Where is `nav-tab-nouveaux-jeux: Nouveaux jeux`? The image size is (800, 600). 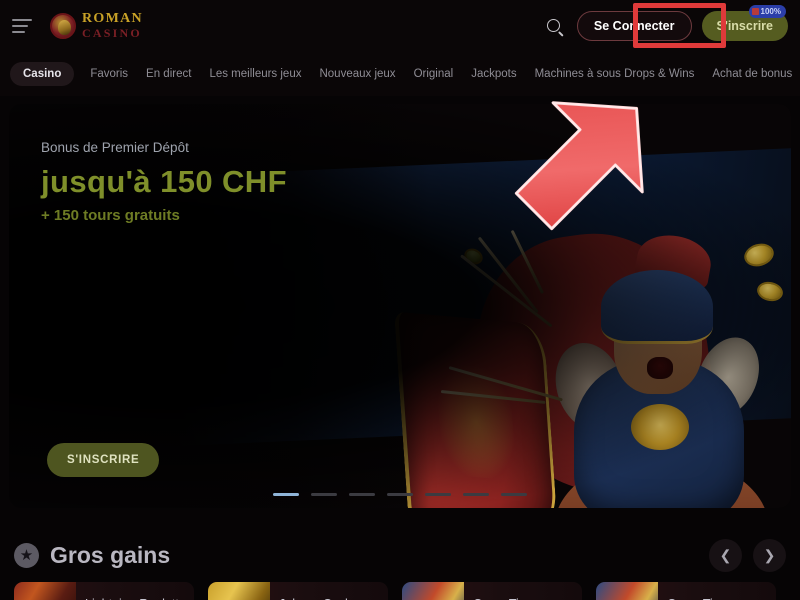 nav-tab-nouveaux-jeux: Nouveaux jeux is located at coordinates (357, 74).